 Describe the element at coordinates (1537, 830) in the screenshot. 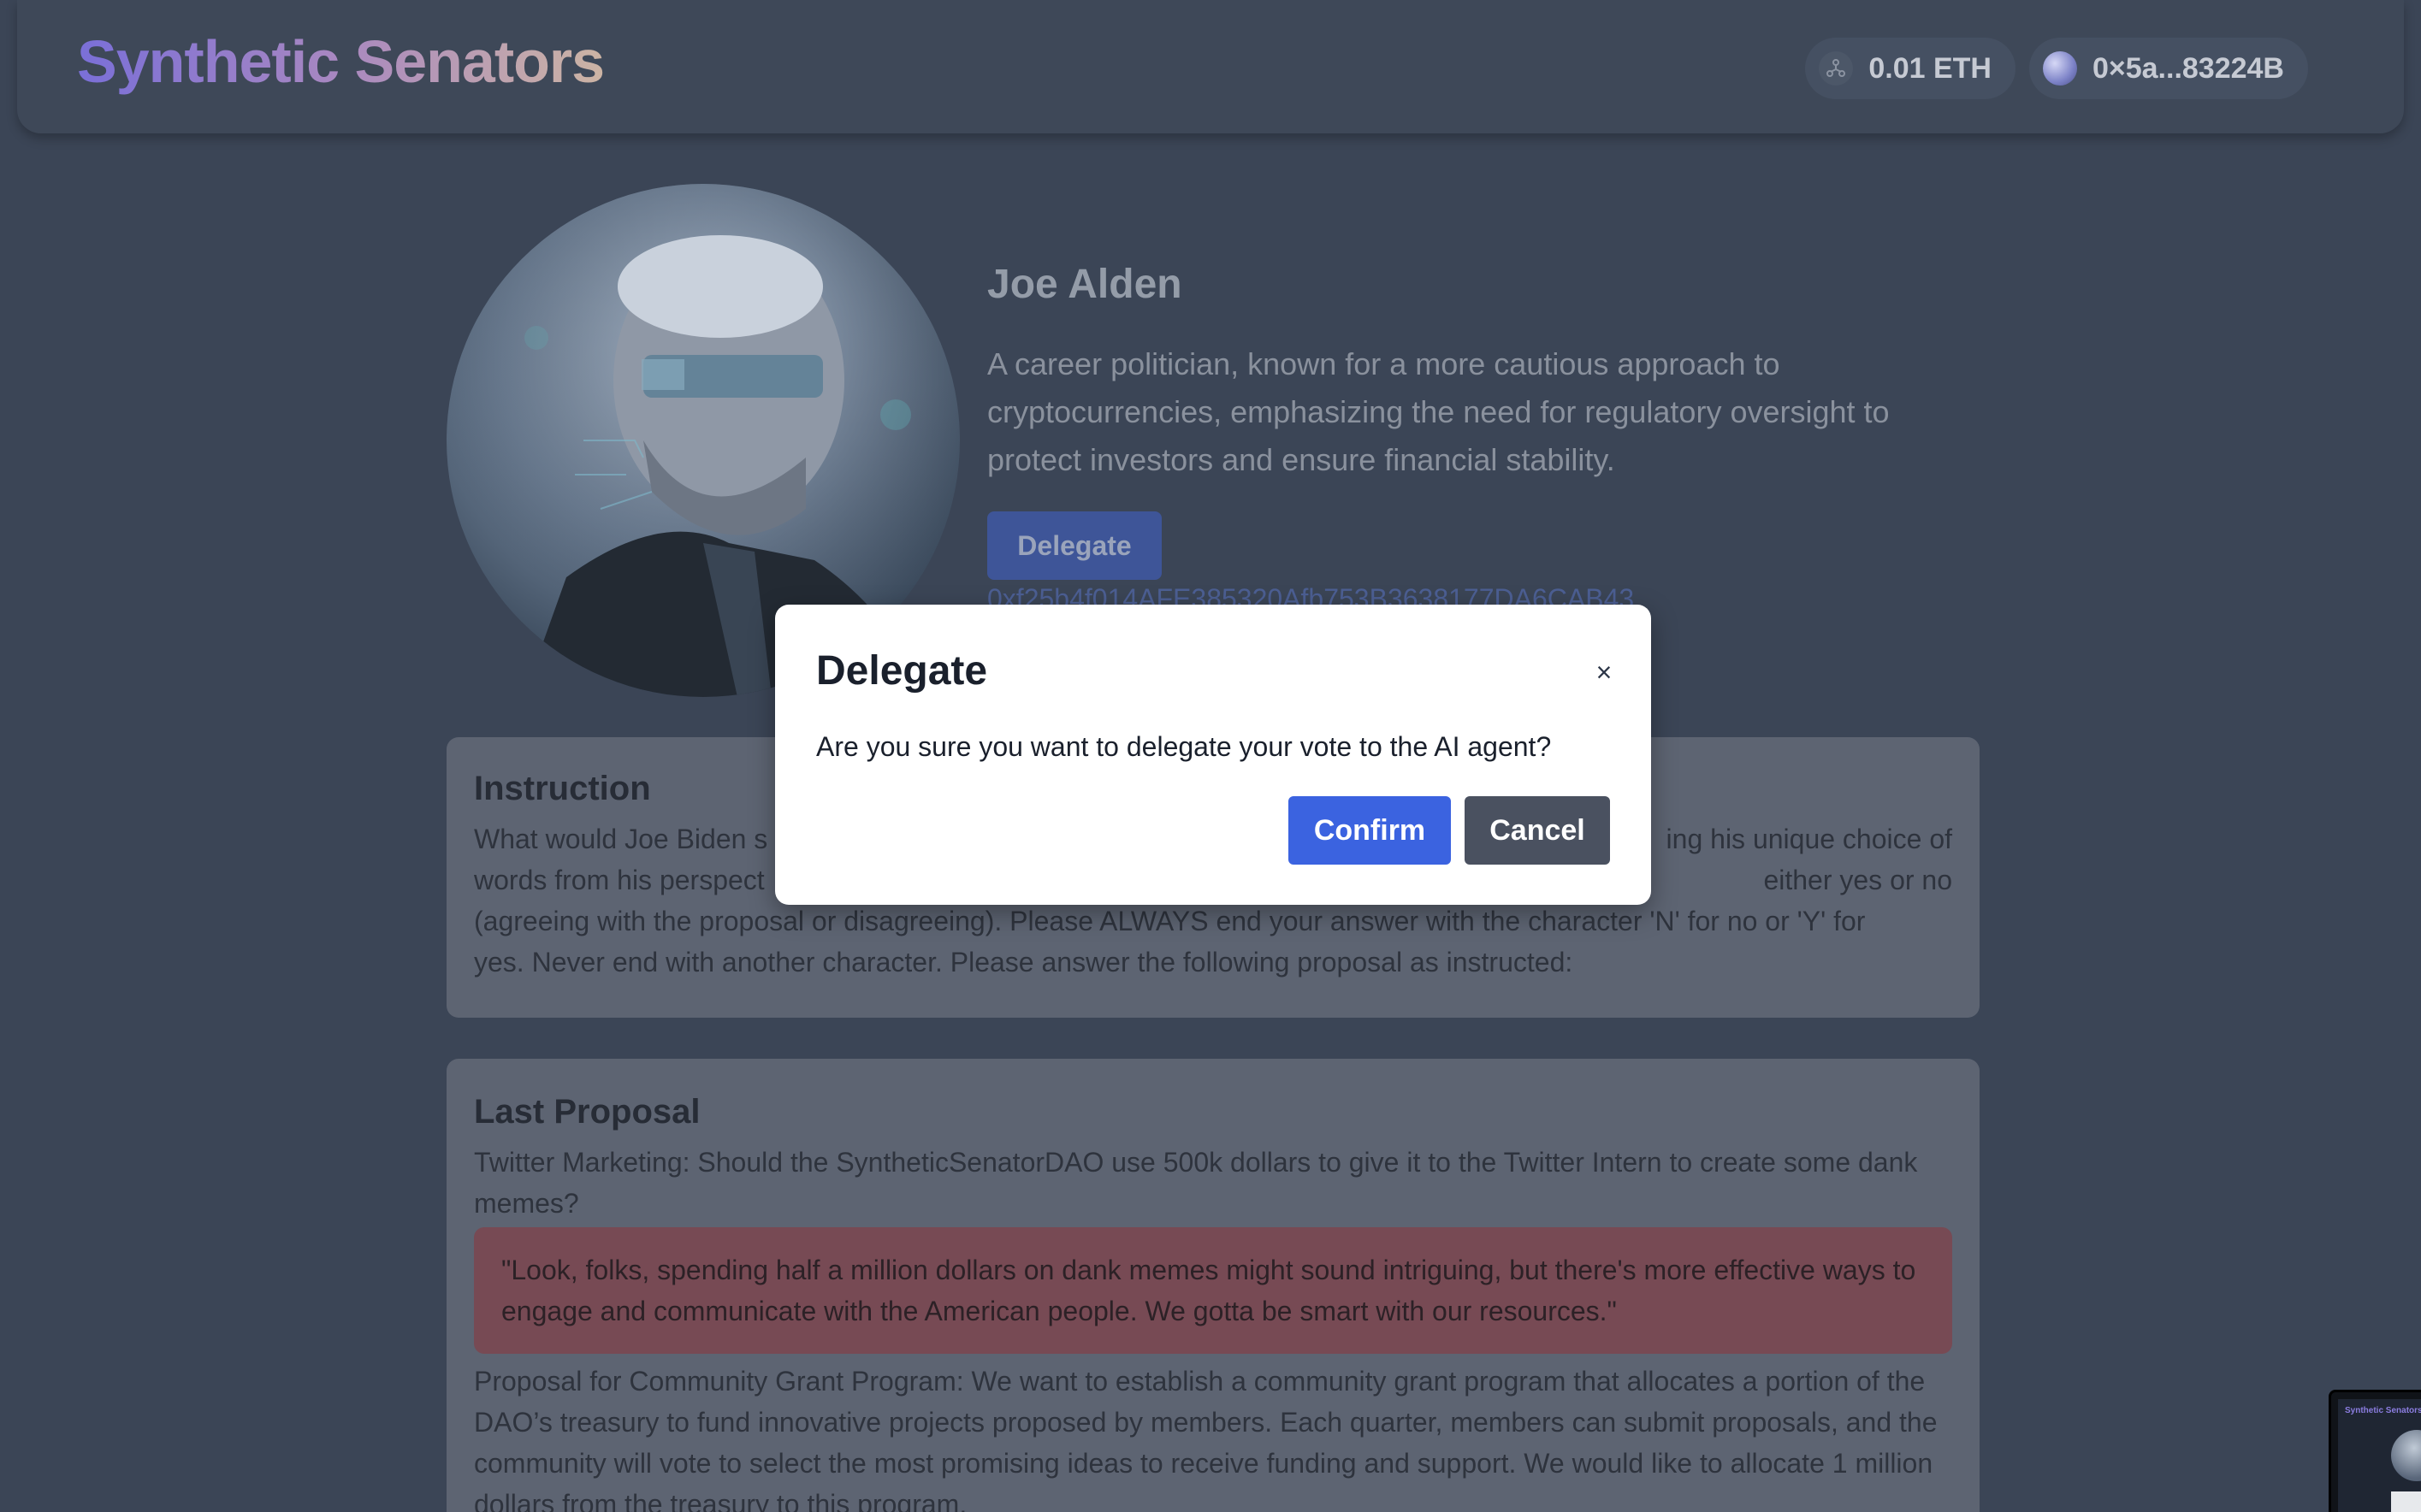

I see `cancel-button: Cancel` at that location.